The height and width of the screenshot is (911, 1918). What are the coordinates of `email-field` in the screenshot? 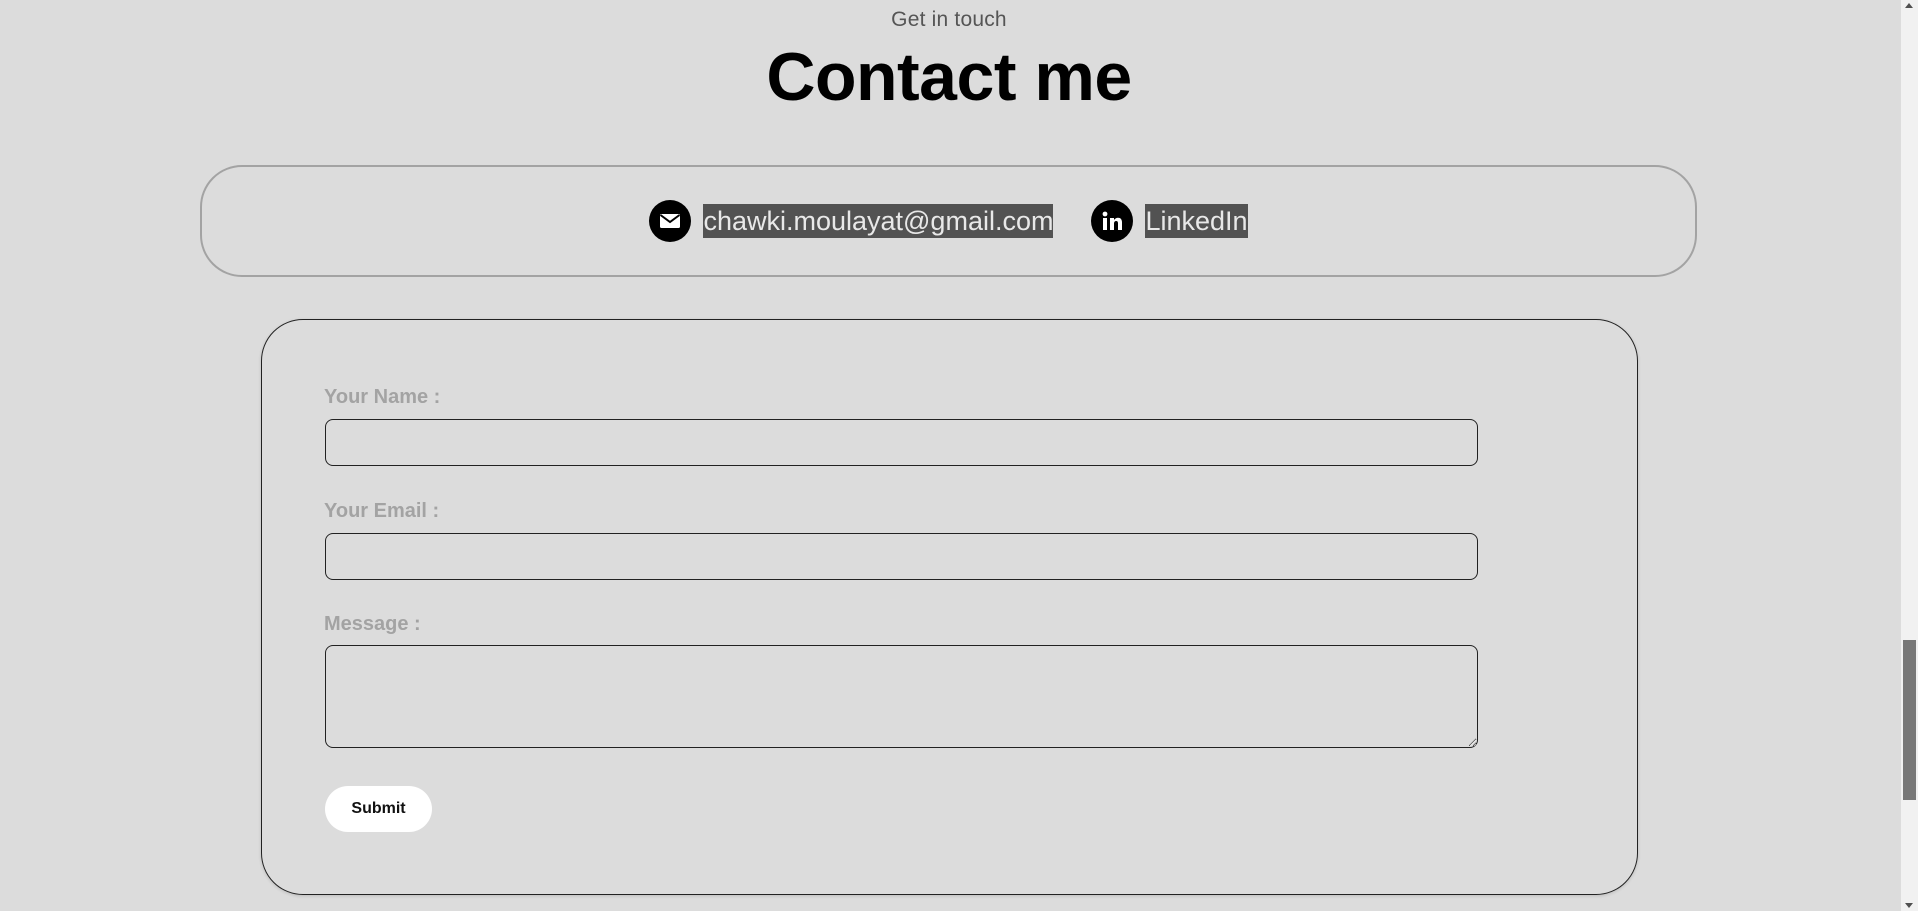 It's located at (901, 556).